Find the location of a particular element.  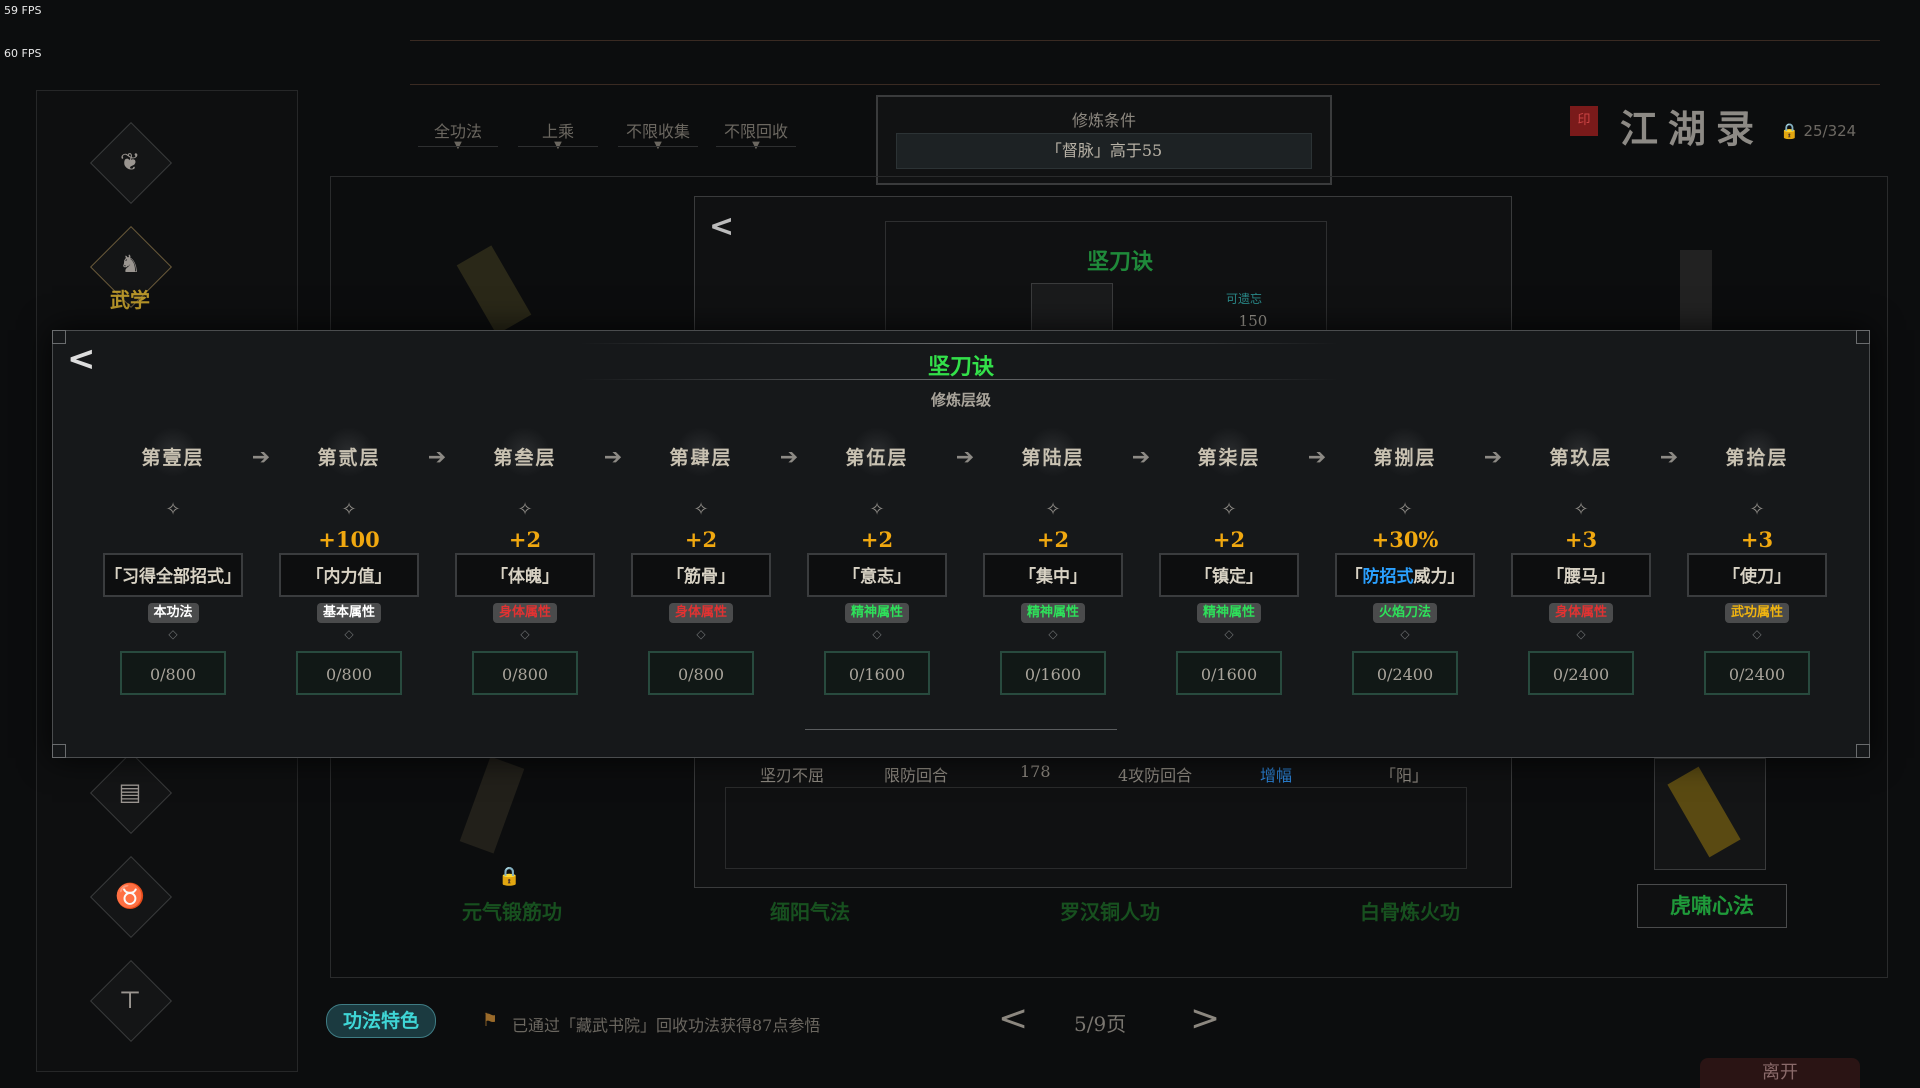

feature-button: 功法特色 is located at coordinates (381, 1021).